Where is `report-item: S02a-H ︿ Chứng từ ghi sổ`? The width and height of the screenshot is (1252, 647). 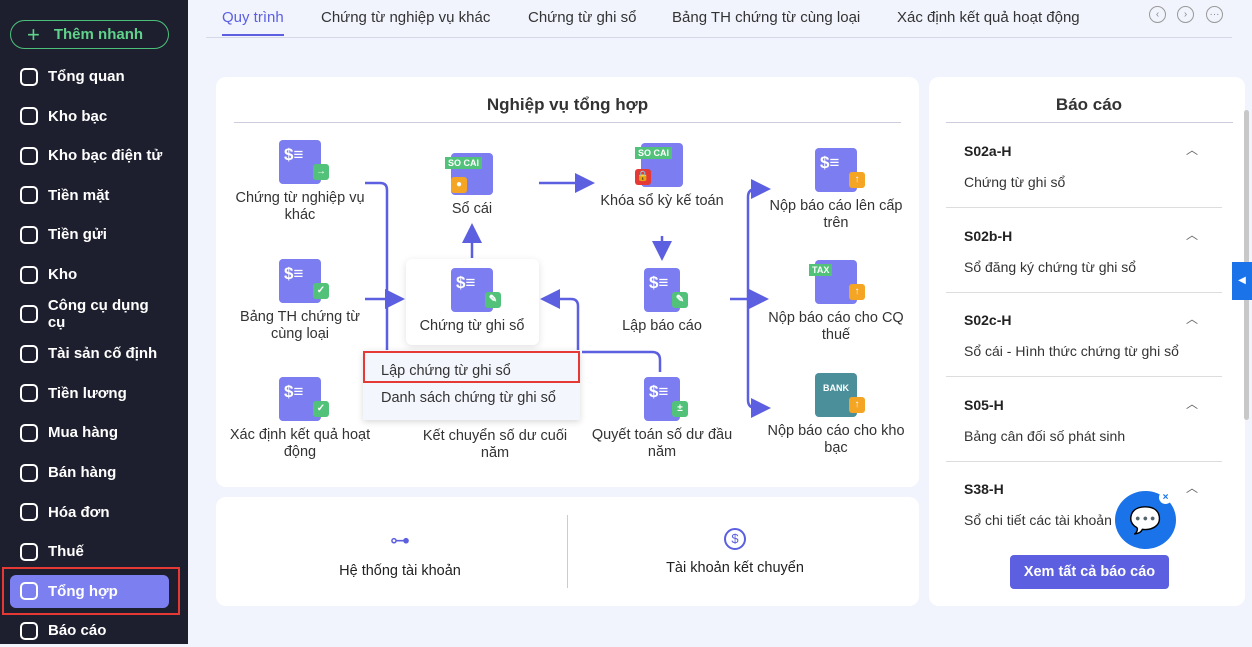 report-item: S02a-H ︿ Chứng từ ghi sổ is located at coordinates (1084, 165).